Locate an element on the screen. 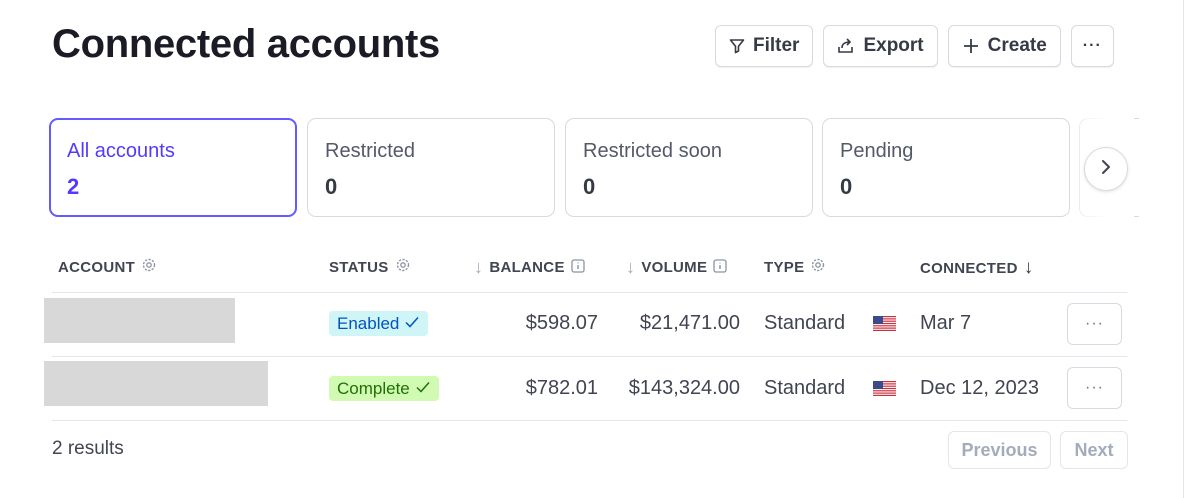  more-actions-button: ··· is located at coordinates (1092, 46).